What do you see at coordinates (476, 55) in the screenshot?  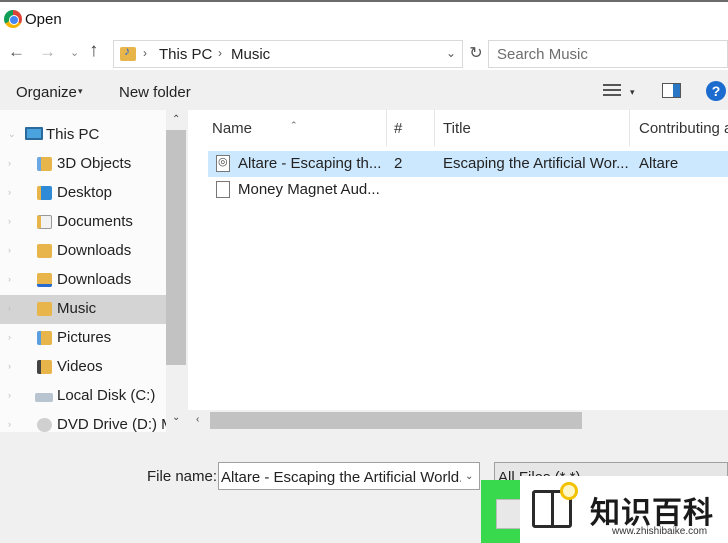 I see `refresh-icon: ↻` at bounding box center [476, 55].